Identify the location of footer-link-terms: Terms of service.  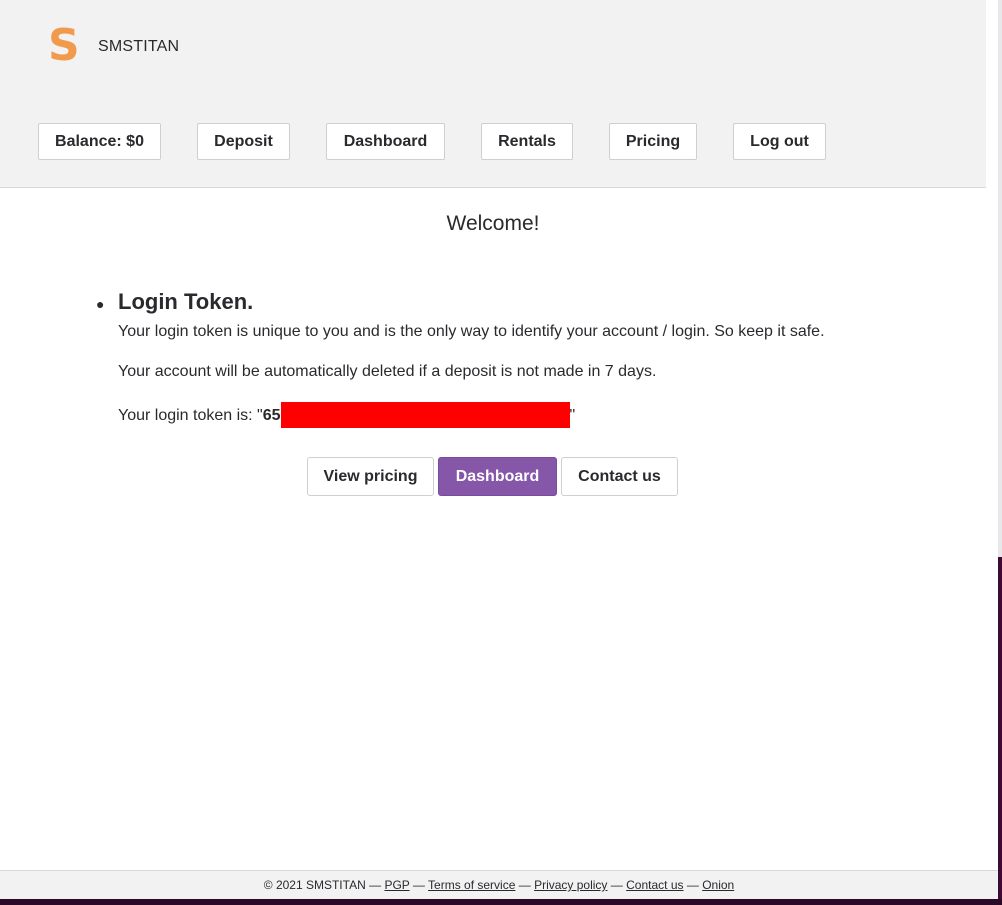
(471, 885).